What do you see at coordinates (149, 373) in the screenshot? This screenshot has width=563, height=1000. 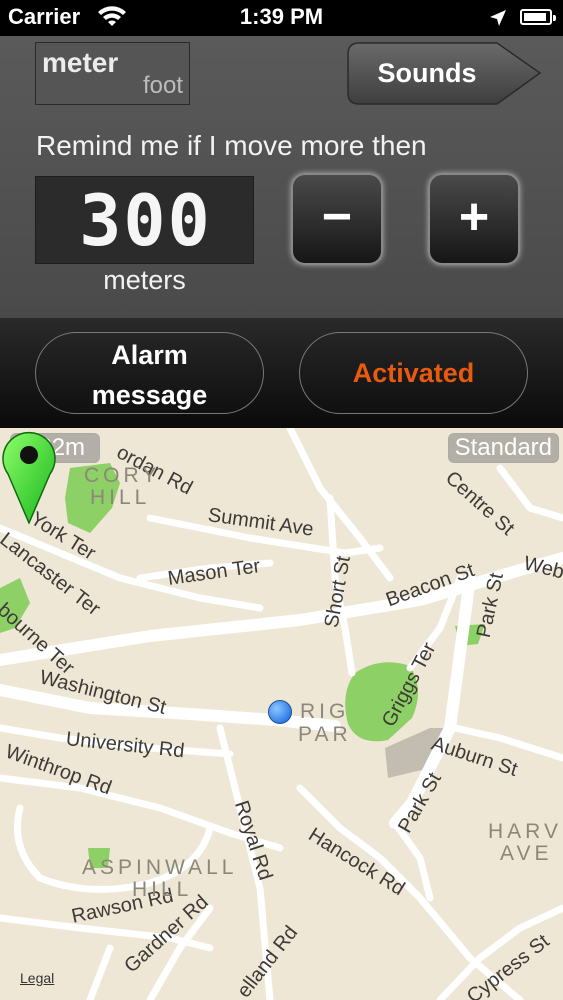 I see `alarm-message-button: Alarm message` at bounding box center [149, 373].